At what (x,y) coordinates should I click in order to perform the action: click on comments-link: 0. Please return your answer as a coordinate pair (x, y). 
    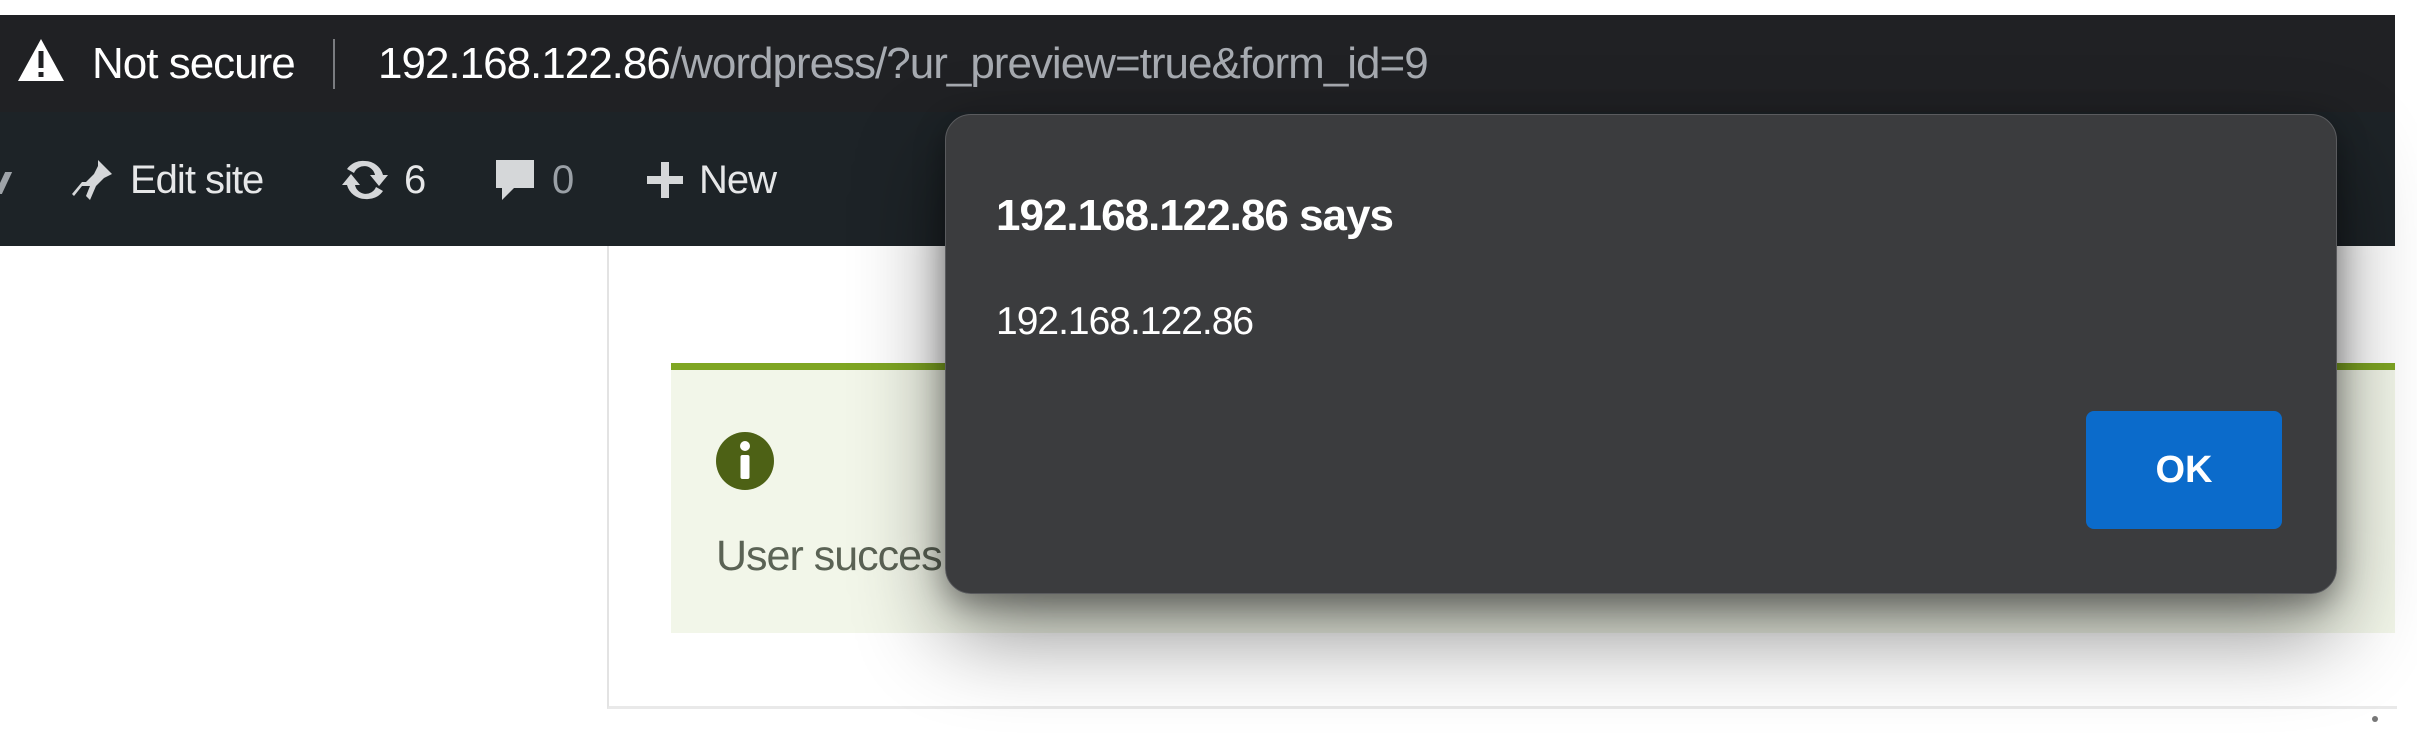
    Looking at the image, I should click on (533, 180).